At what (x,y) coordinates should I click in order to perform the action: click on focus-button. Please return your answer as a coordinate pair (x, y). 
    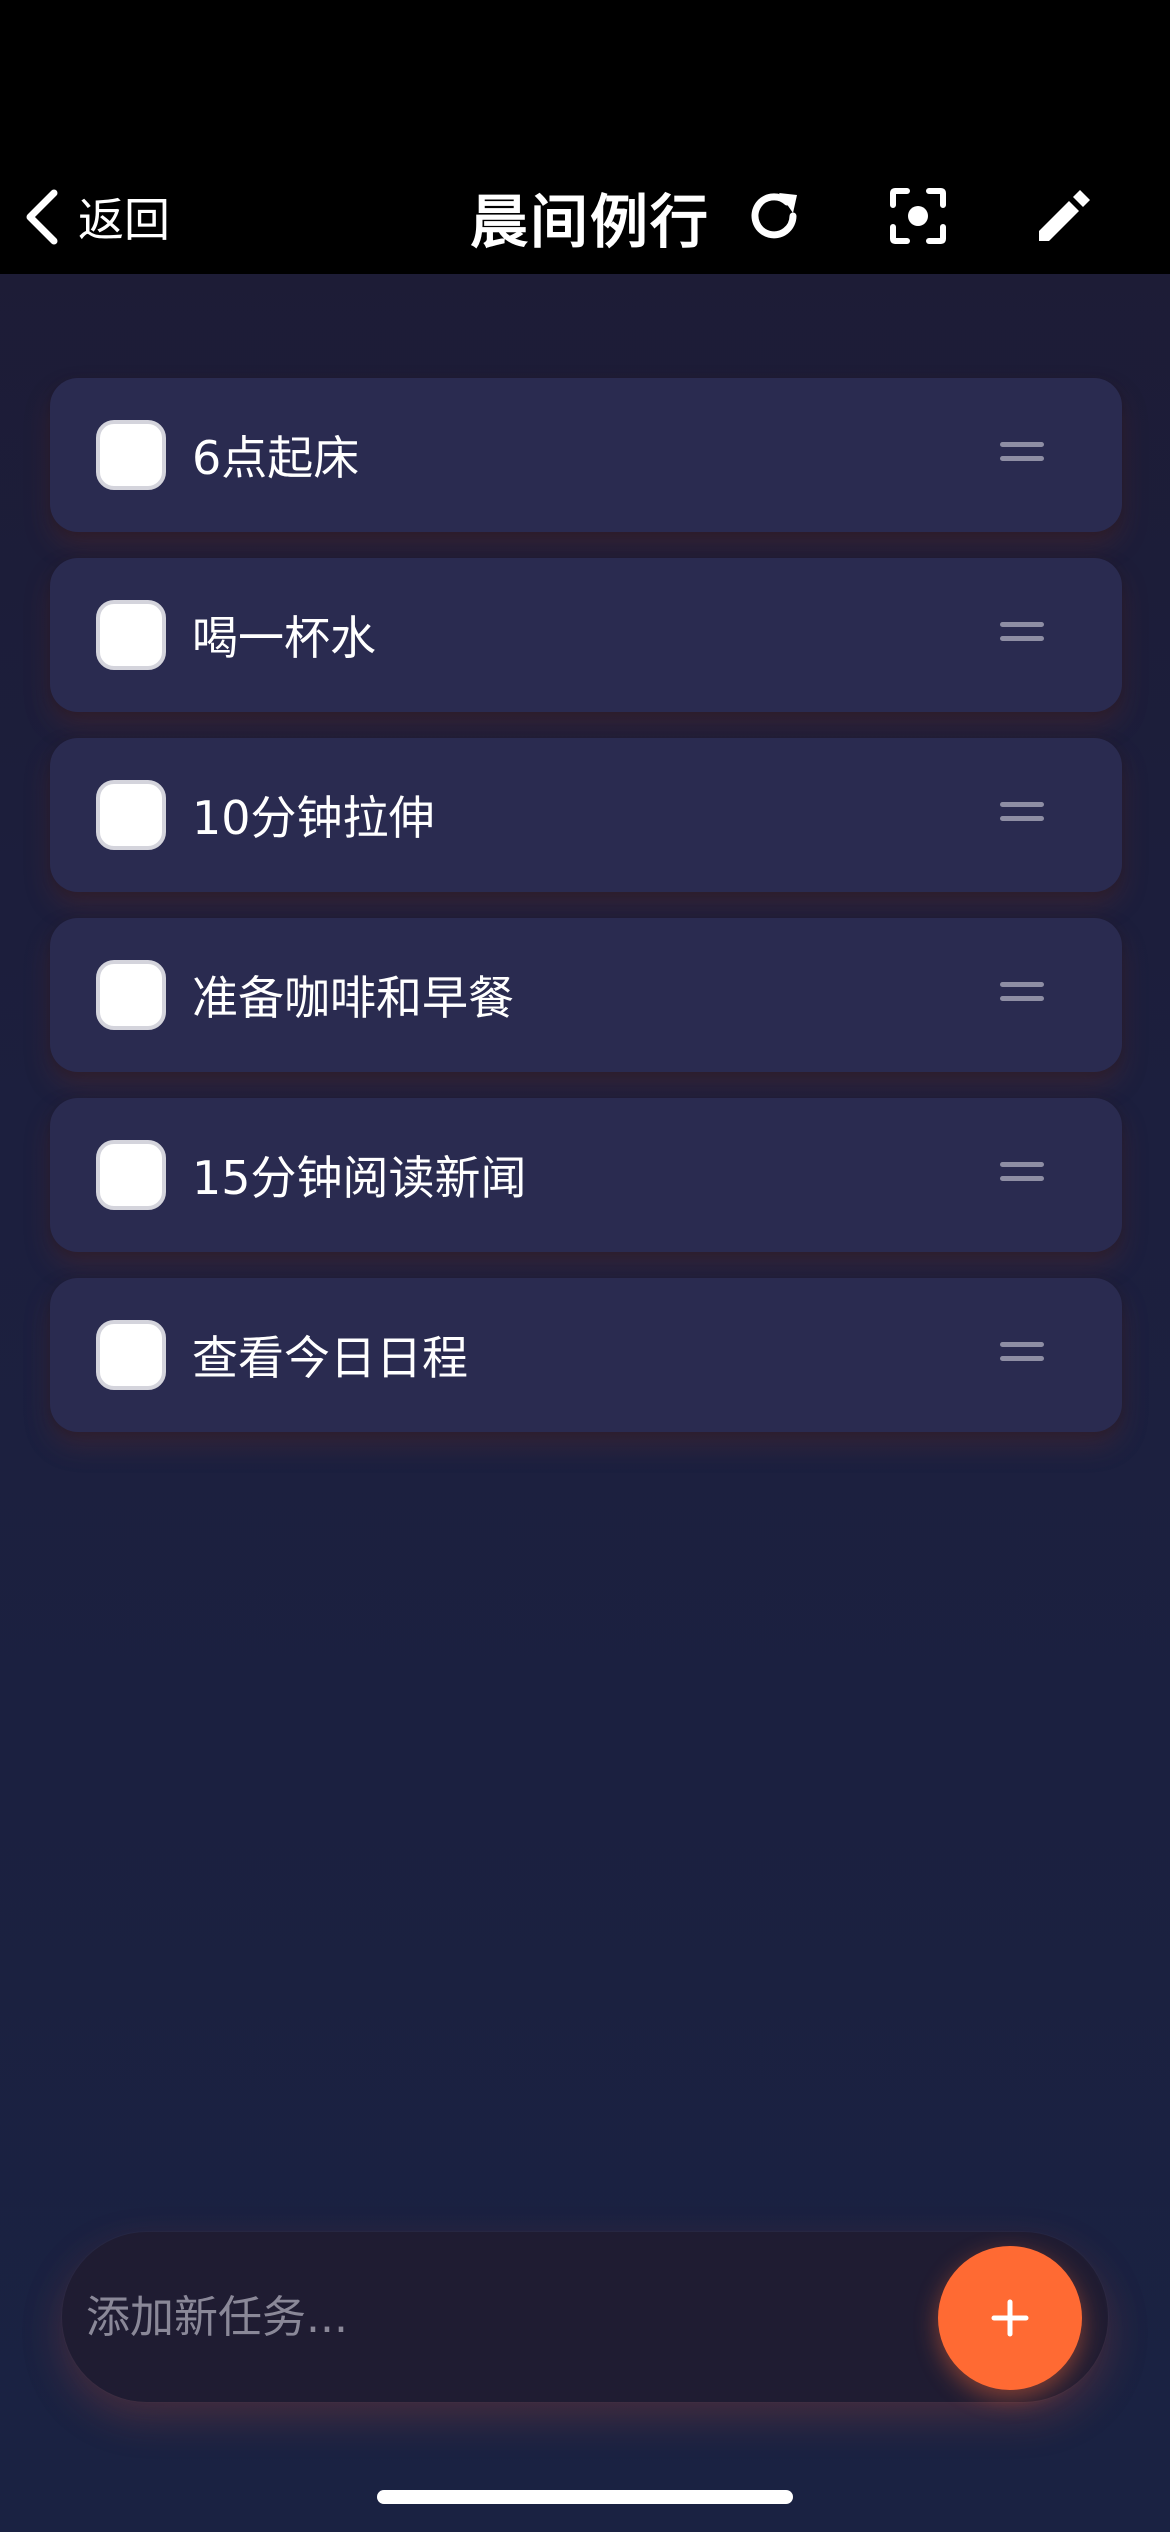
    Looking at the image, I should click on (918, 216).